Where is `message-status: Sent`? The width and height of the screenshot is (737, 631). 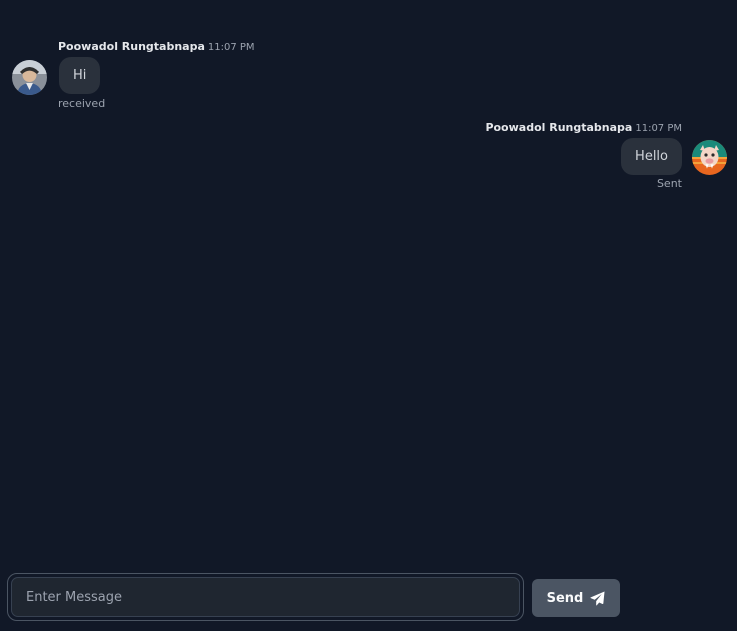
message-status: Sent is located at coordinates (669, 183).